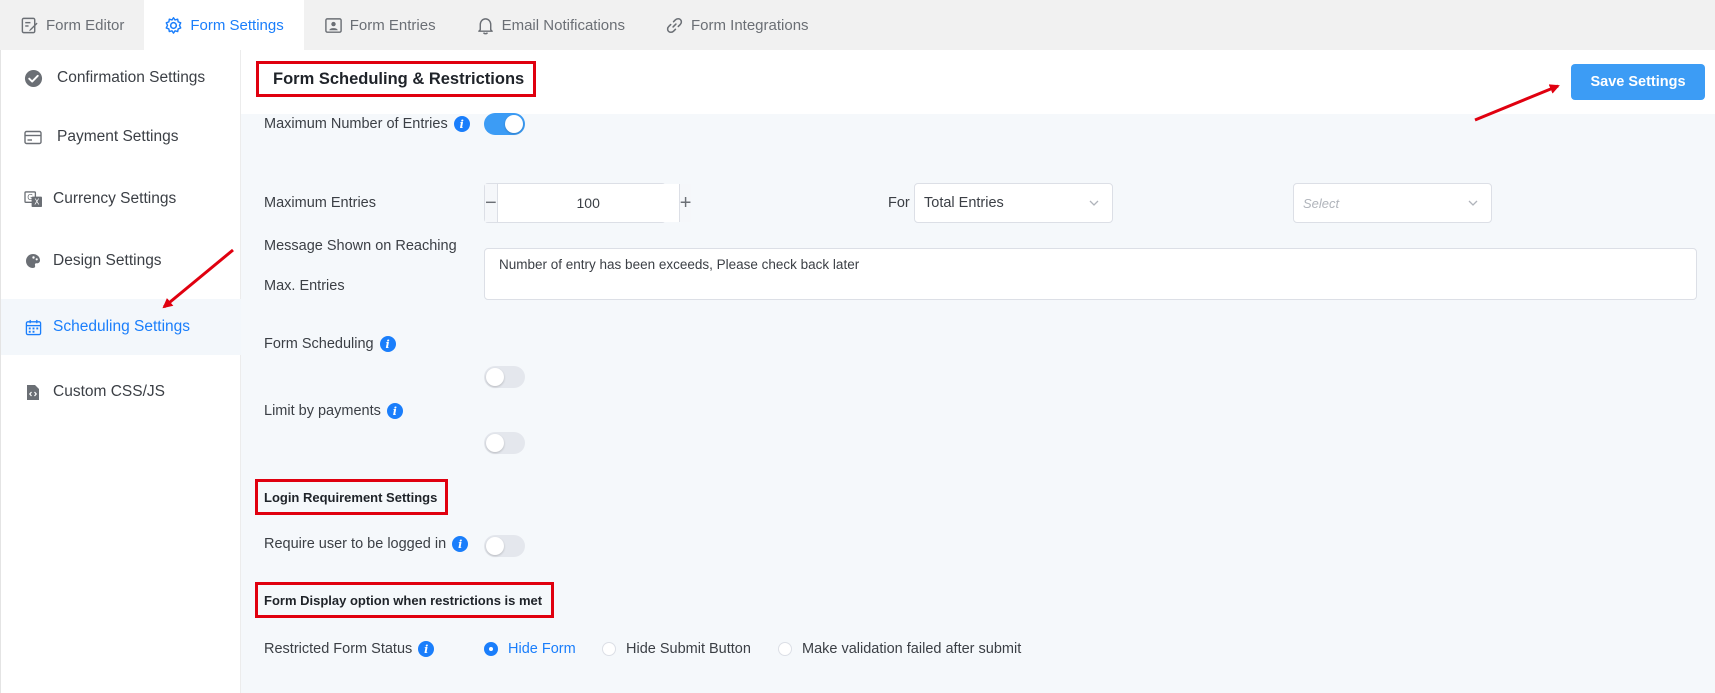 Image resolution: width=1715 pixels, height=693 pixels. Describe the element at coordinates (912, 649) in the screenshot. I see `radio-label: Make validation failed after submit` at that location.